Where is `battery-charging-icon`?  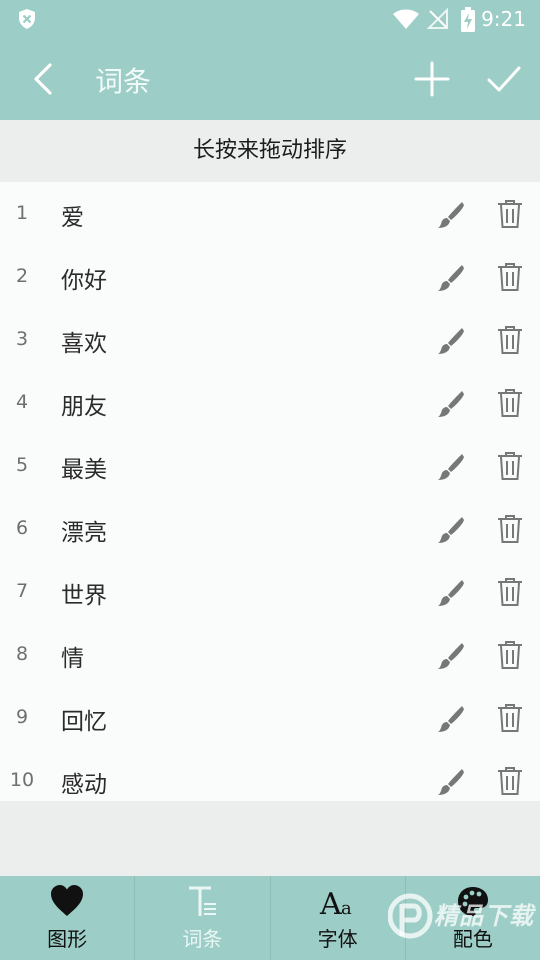 battery-charging-icon is located at coordinates (468, 19).